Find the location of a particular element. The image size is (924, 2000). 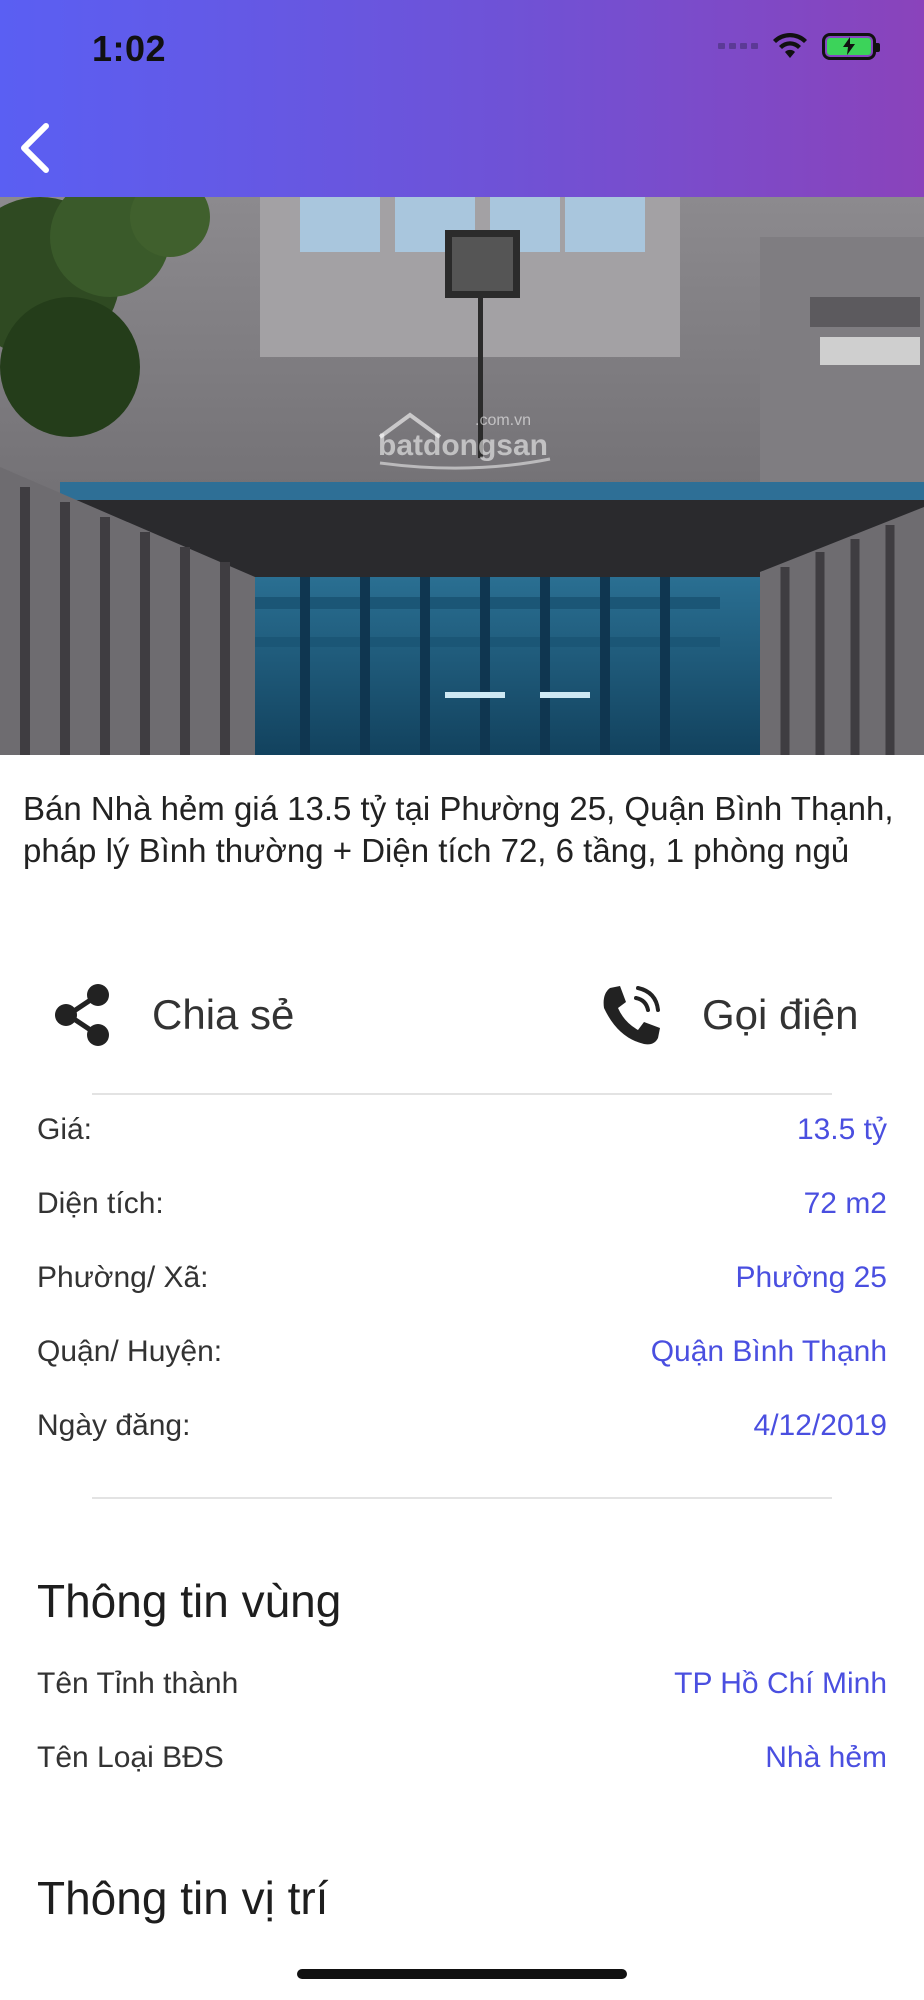

wifi-icon is located at coordinates (790, 45).